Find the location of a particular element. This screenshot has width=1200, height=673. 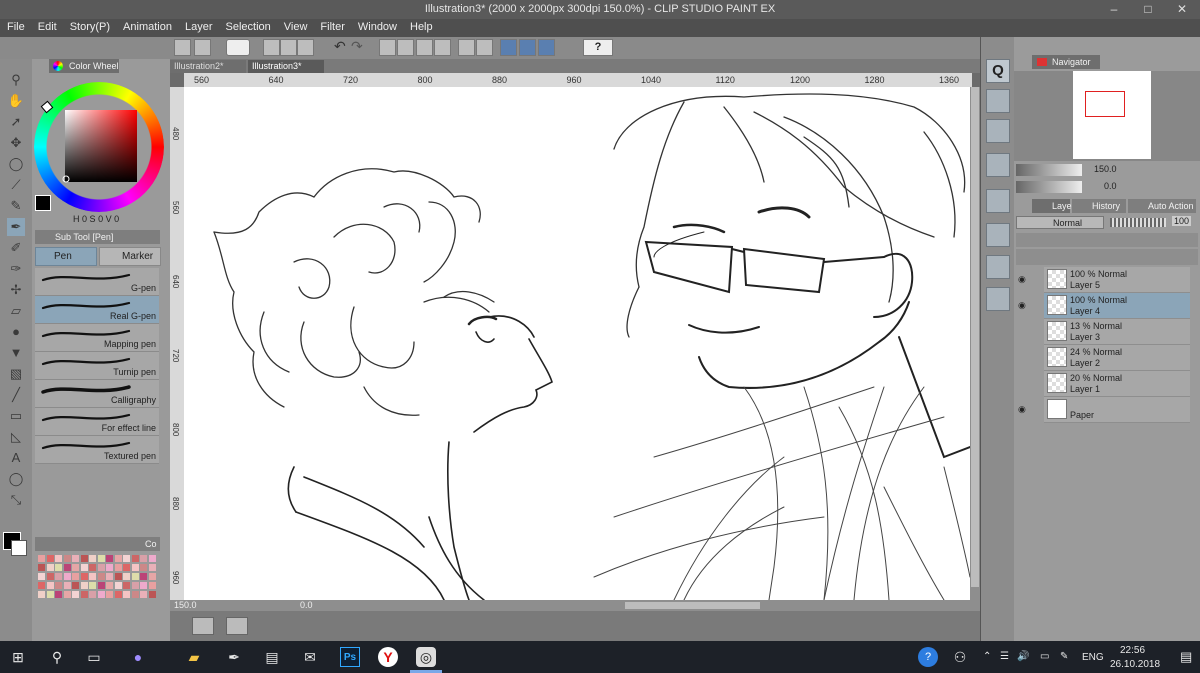

frame-icon: ▭ is located at coordinates (16, 416).